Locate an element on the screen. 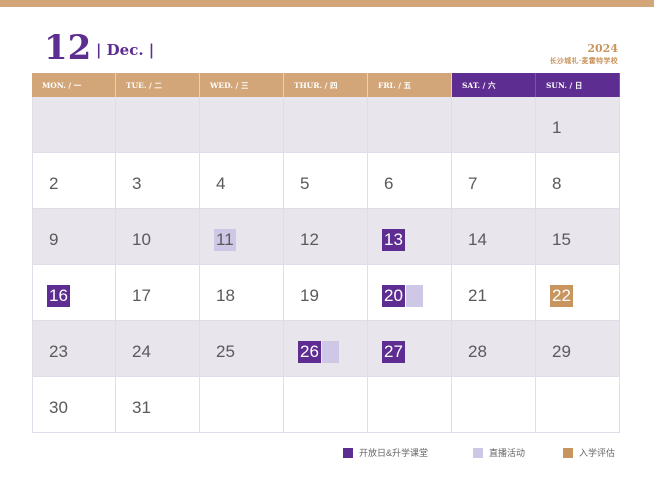 The width and height of the screenshot is (654, 479). day-number: 30 is located at coordinates (58, 407).